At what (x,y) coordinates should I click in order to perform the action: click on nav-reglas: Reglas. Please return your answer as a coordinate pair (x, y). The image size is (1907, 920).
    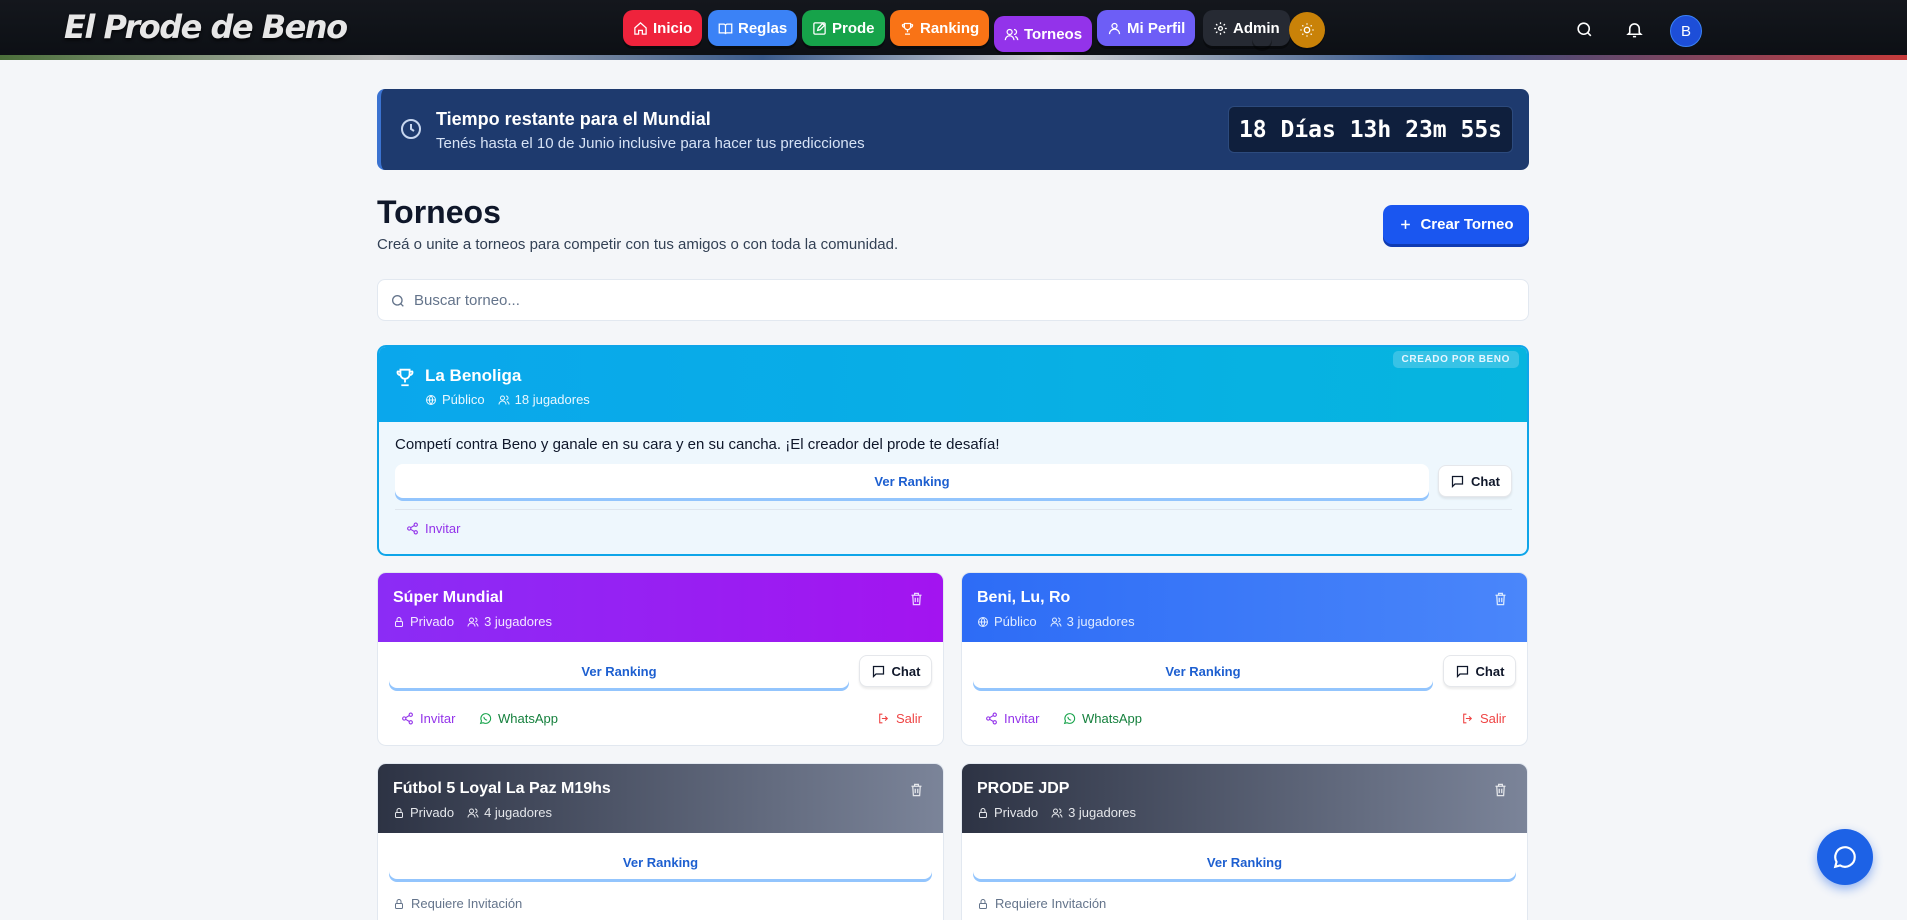
    Looking at the image, I should click on (753, 28).